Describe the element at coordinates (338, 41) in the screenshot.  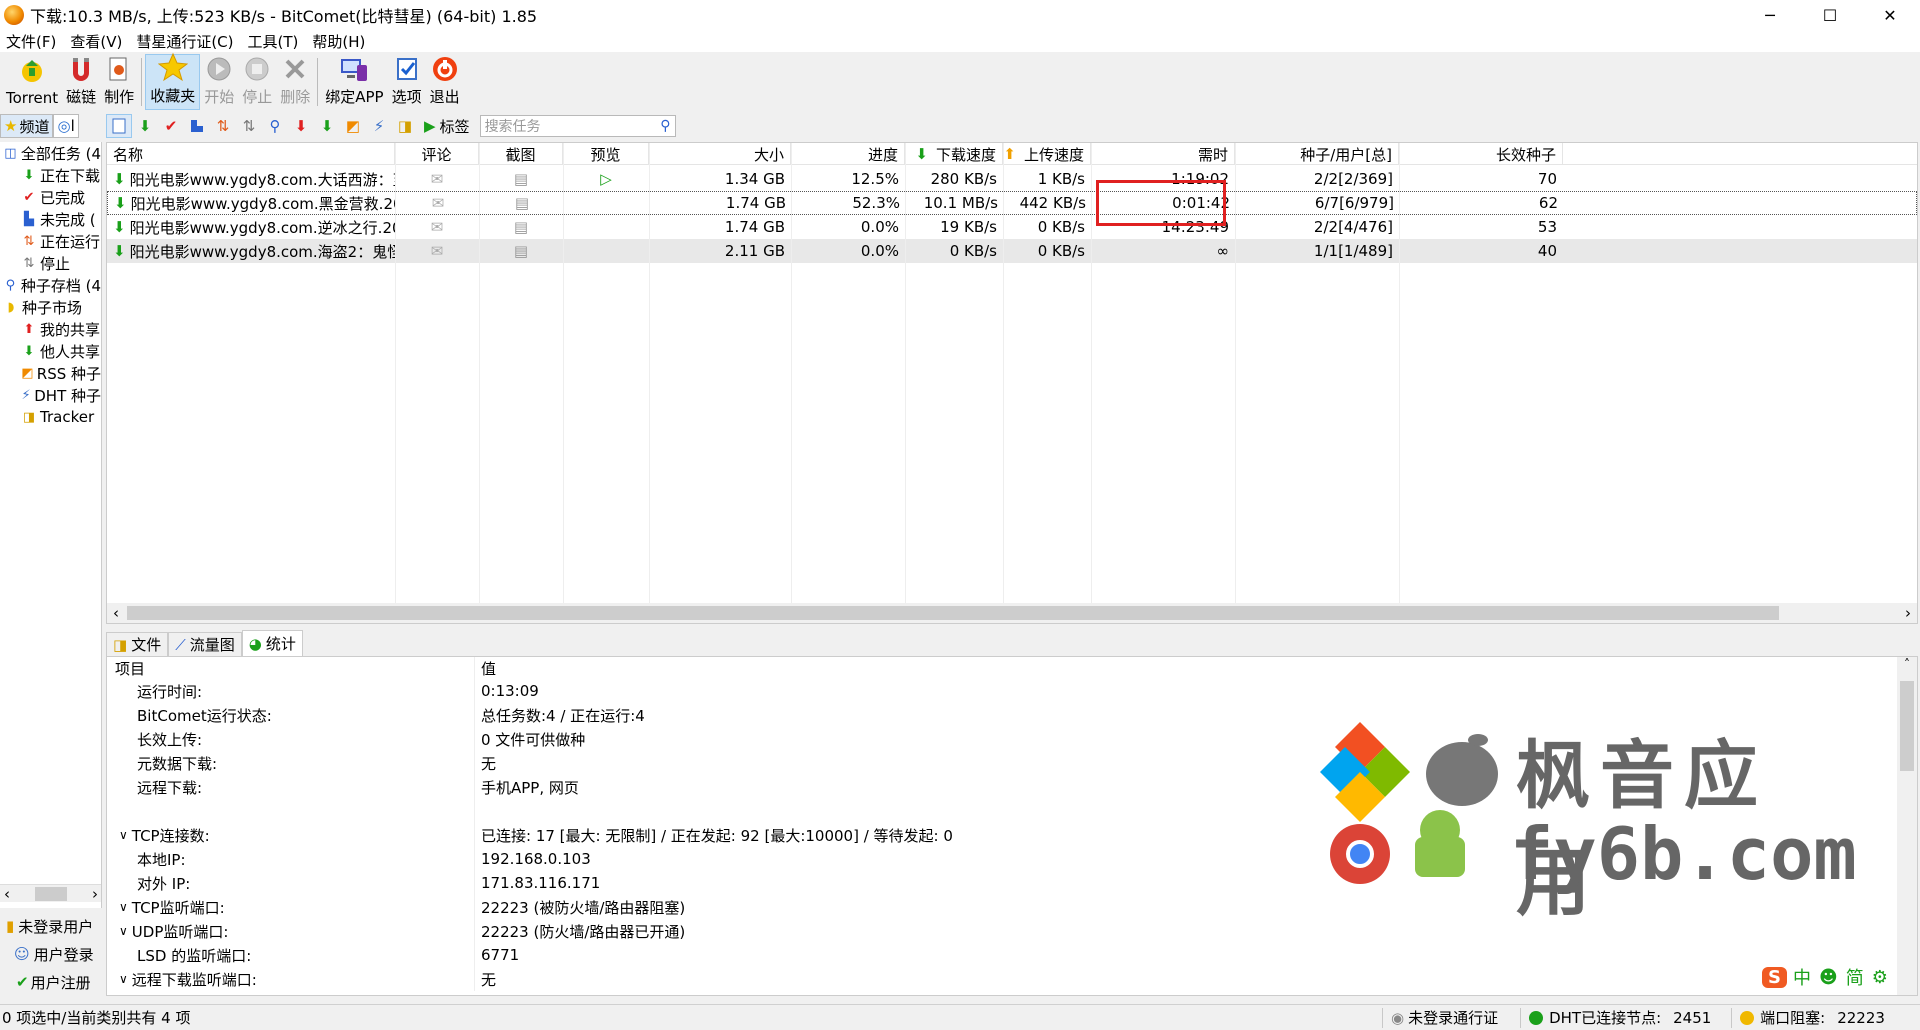
I see `menu-help: 帮助(H)` at that location.